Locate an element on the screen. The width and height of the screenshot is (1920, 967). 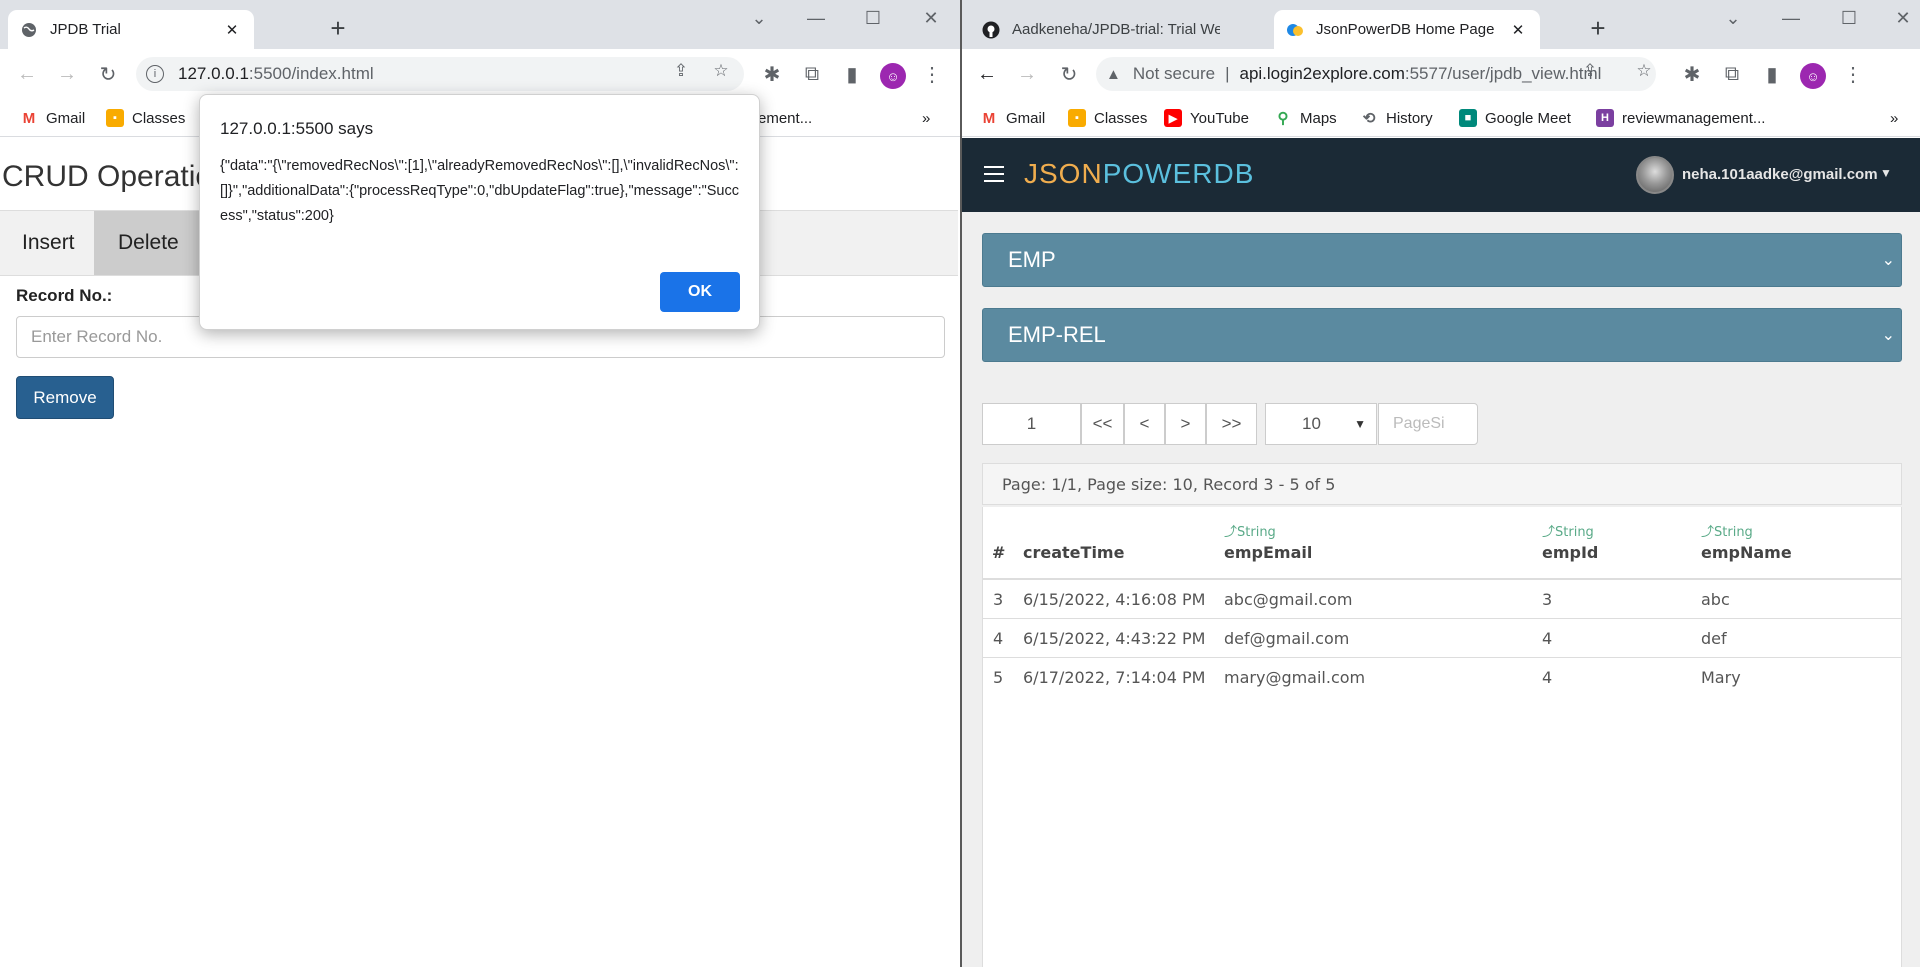
info-icon: i is located at coordinates (155, 74).